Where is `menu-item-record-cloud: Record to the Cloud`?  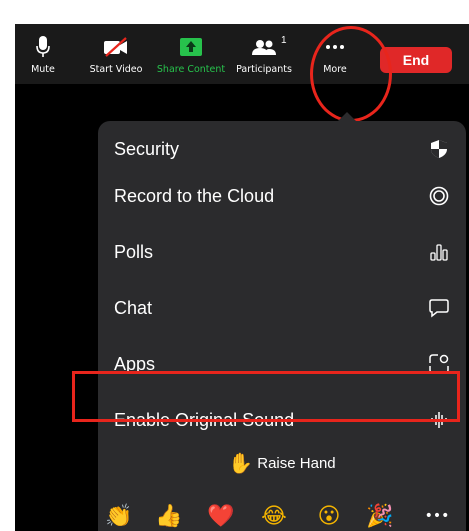
menu-item-record-cloud: Record to the Cloud is located at coordinates (282, 196).